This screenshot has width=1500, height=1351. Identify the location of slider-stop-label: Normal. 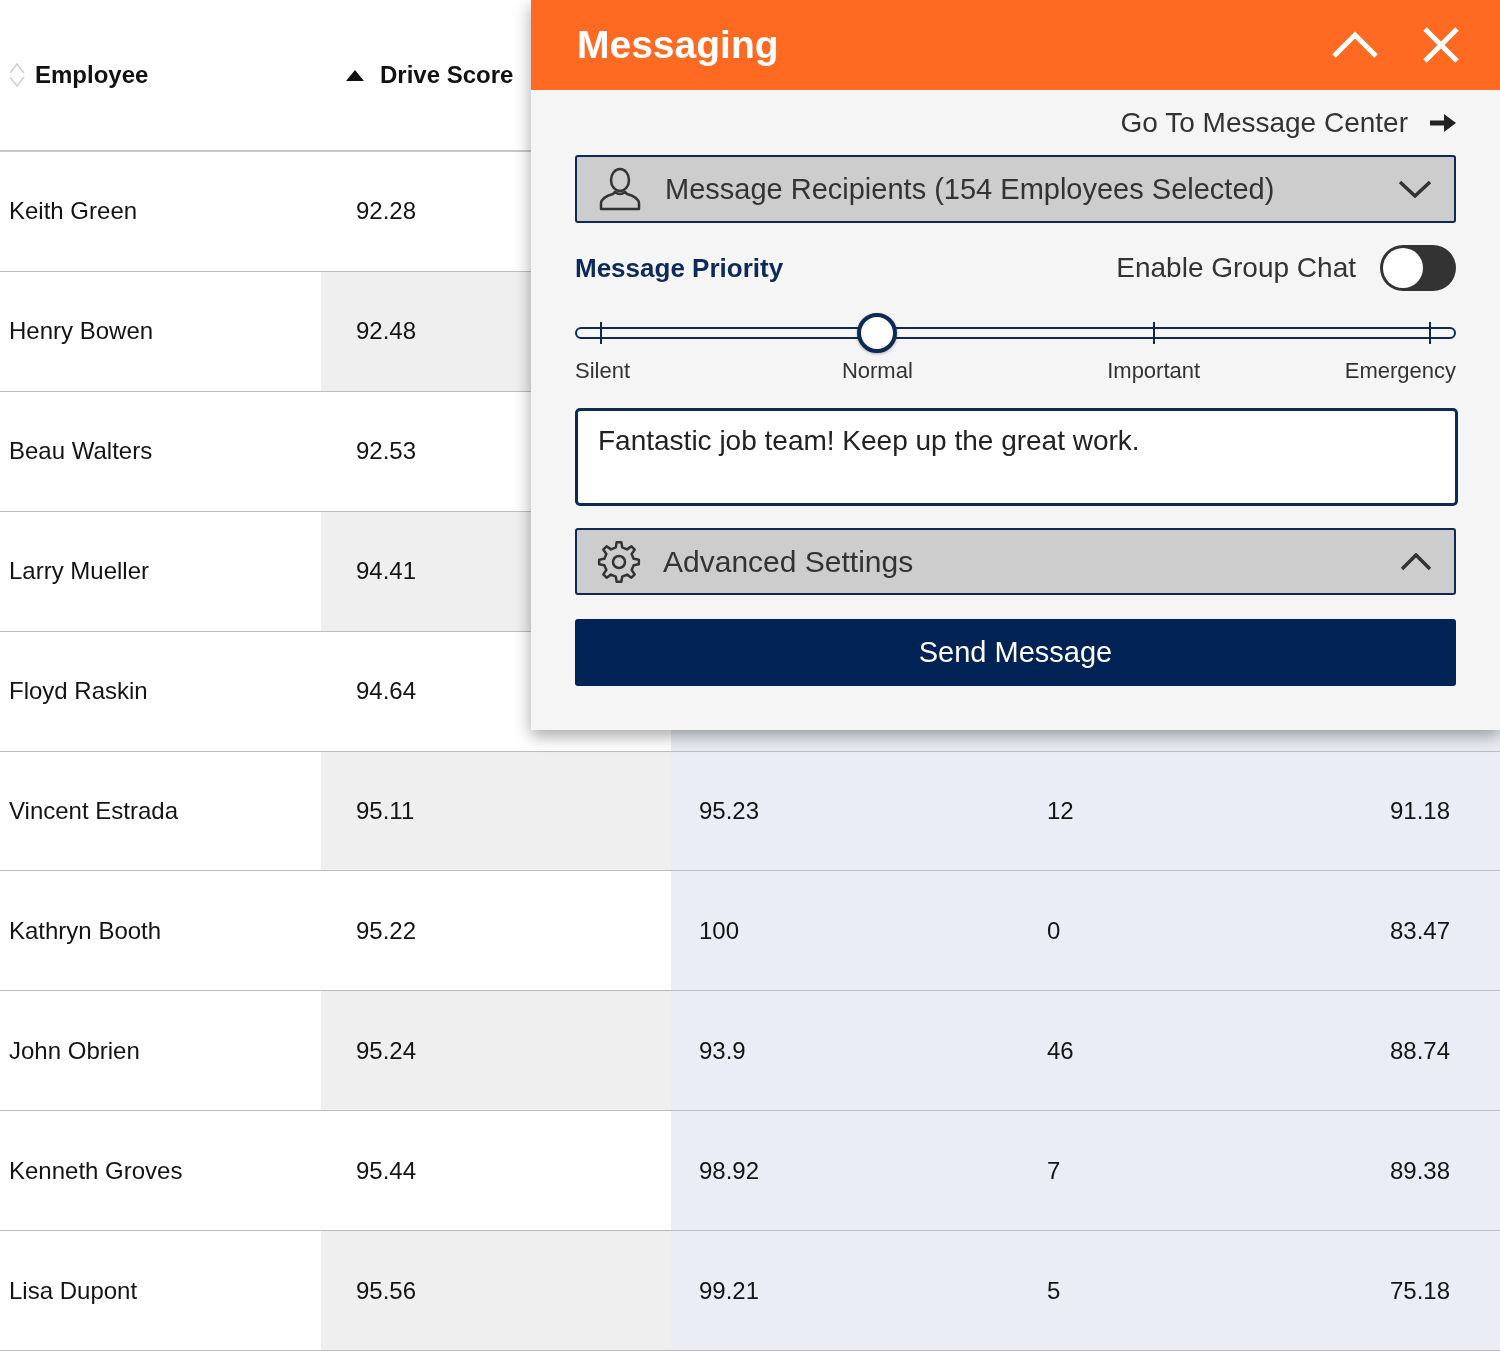
(877, 371).